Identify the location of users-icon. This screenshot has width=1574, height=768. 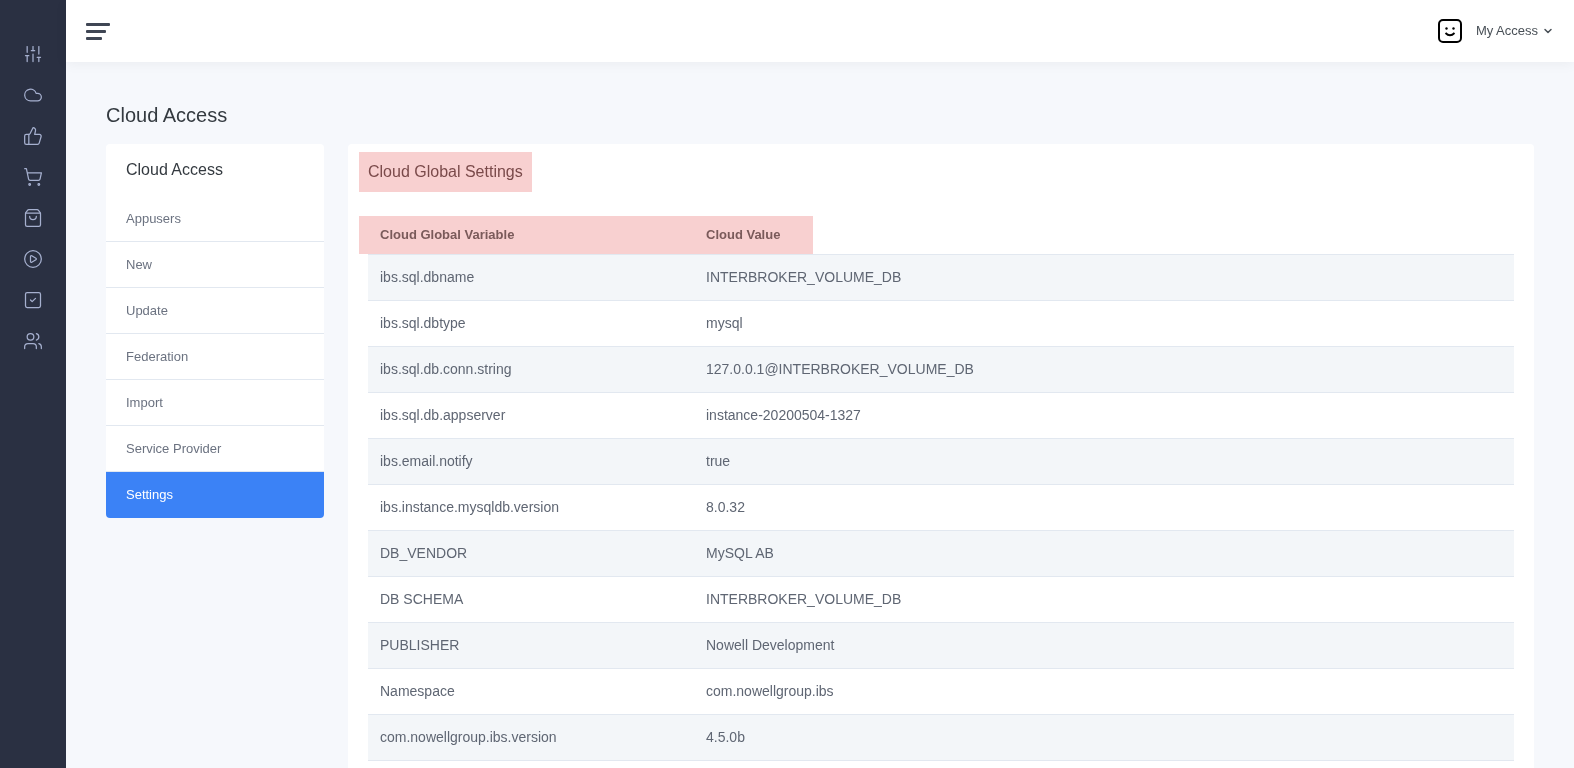
(33, 341).